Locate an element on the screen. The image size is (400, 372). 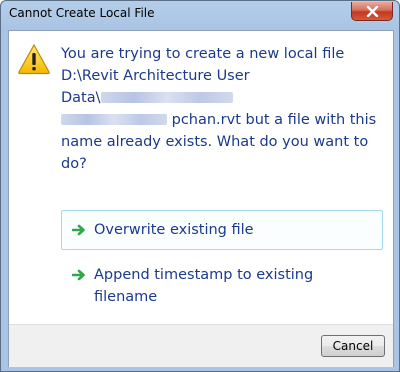
message-line-5: name already exists. What do you want to is located at coordinates (215, 142).